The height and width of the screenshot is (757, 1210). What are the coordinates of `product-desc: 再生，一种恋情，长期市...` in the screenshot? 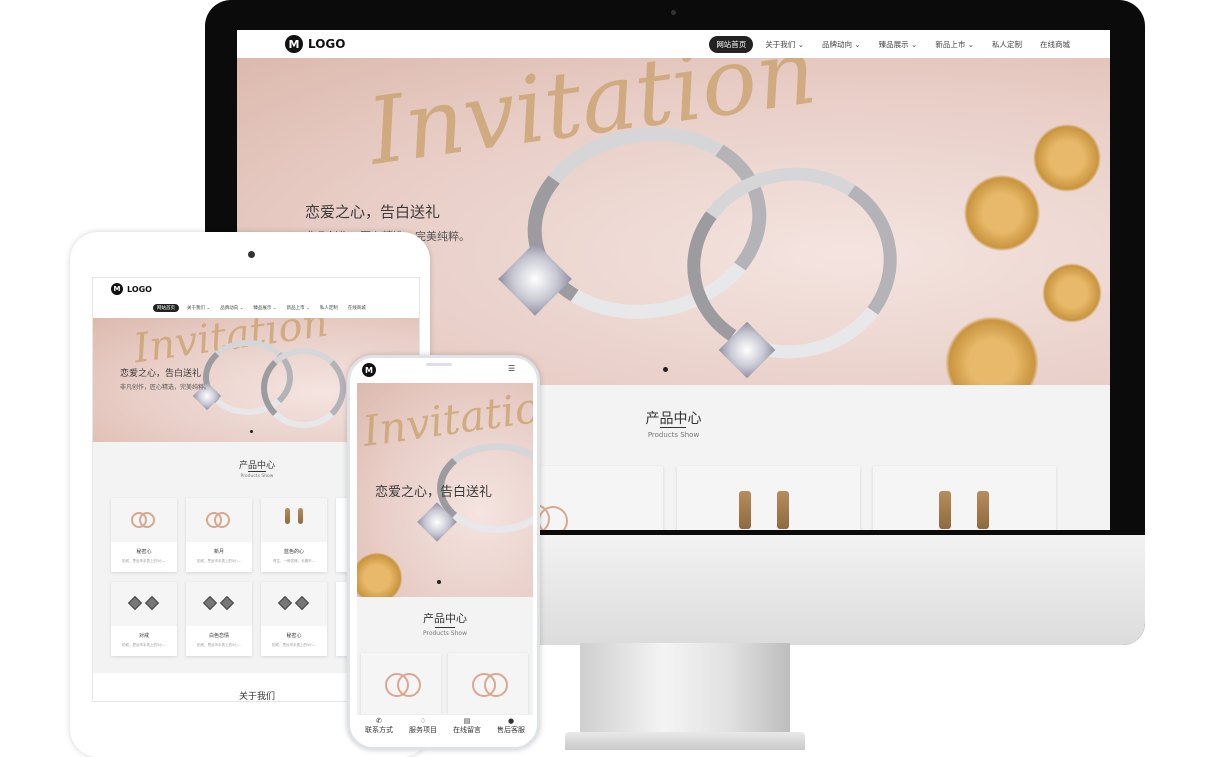 It's located at (294, 561).